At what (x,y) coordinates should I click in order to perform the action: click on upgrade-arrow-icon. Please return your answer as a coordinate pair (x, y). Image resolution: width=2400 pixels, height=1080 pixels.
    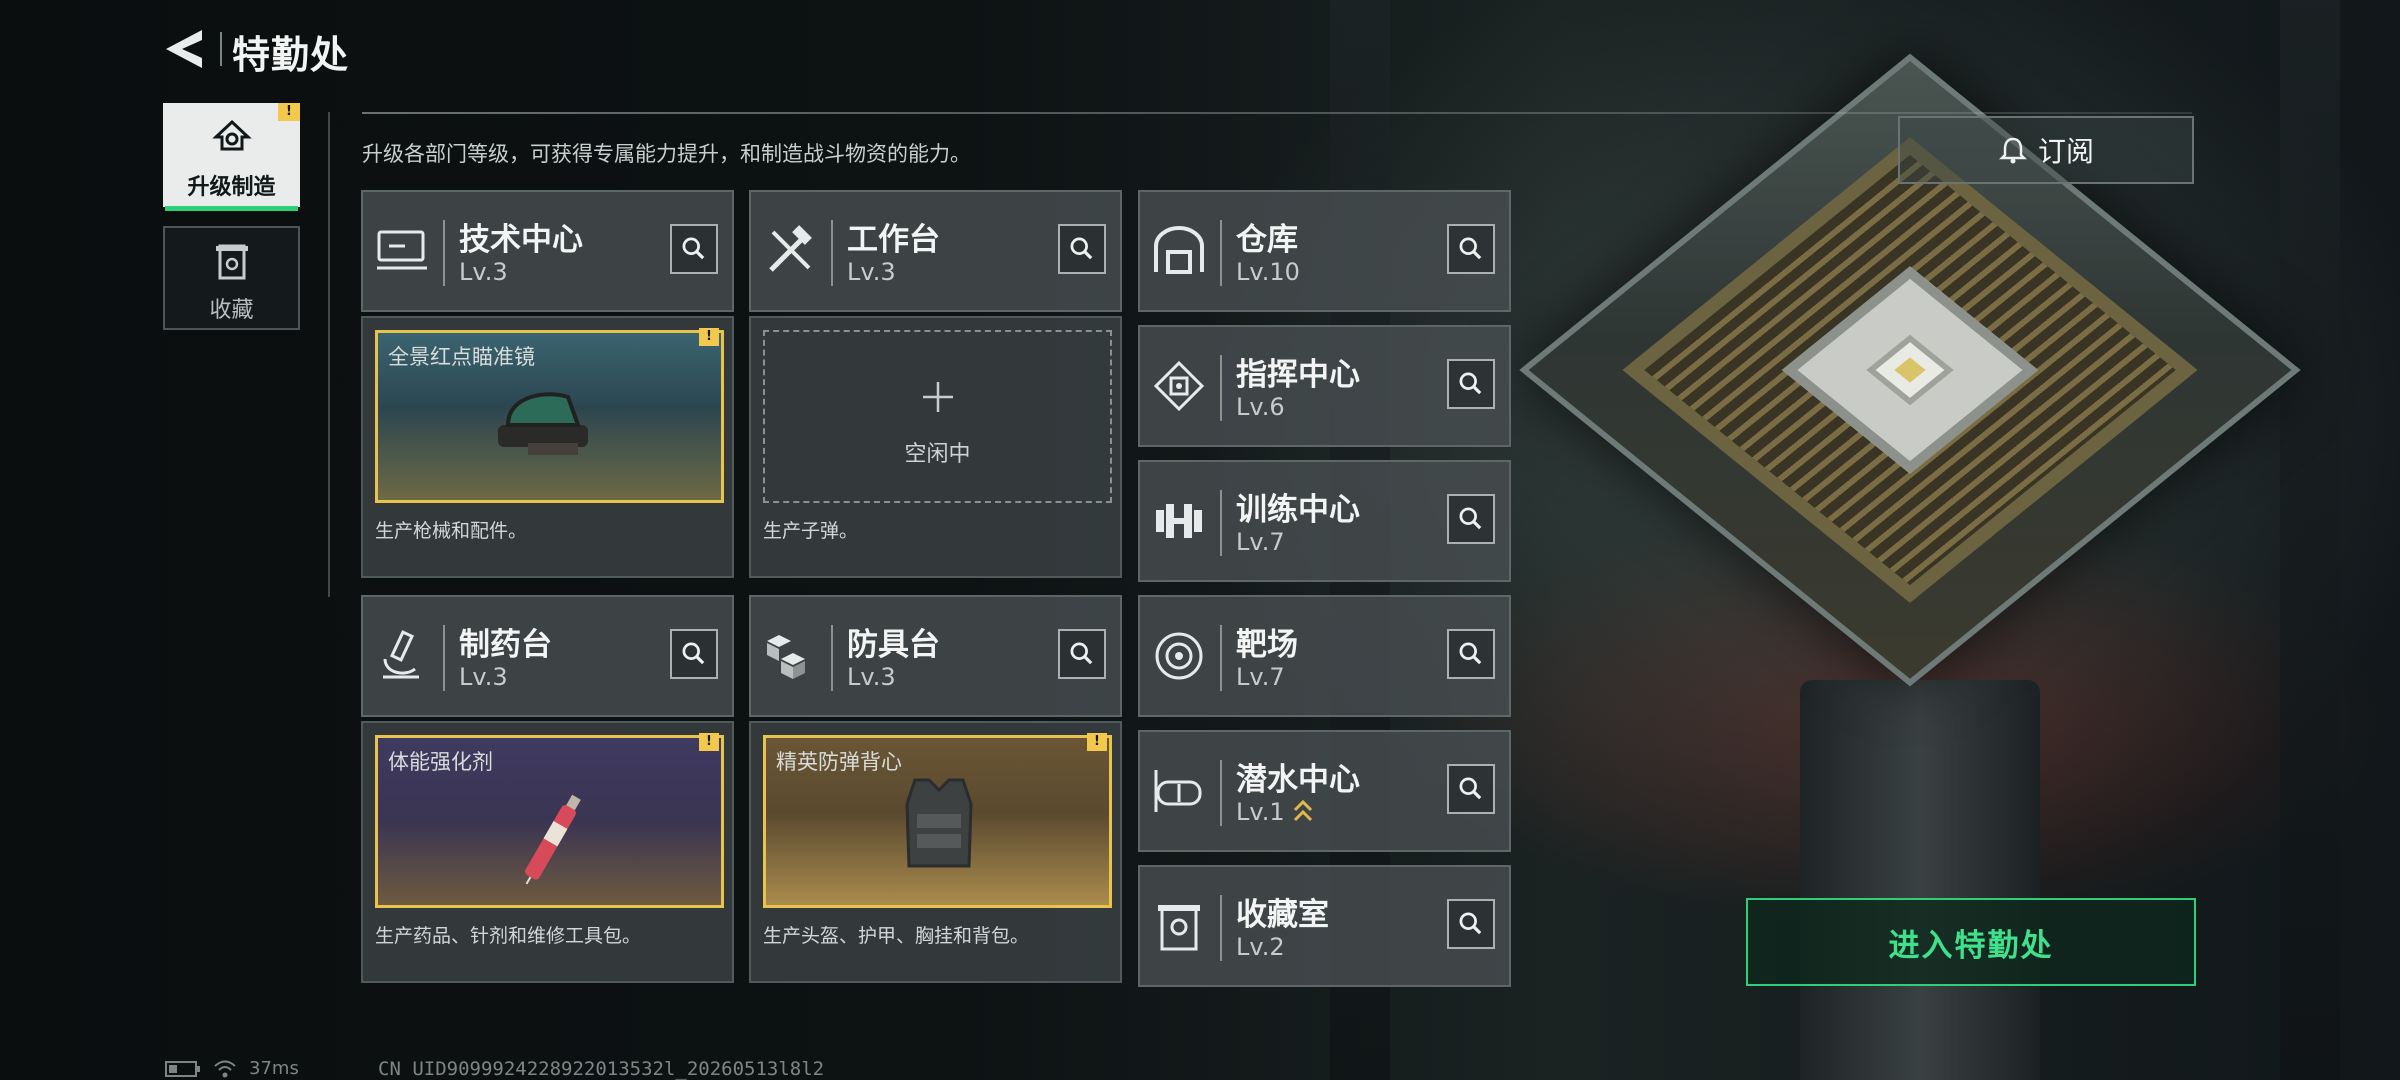
    Looking at the image, I should click on (1303, 810).